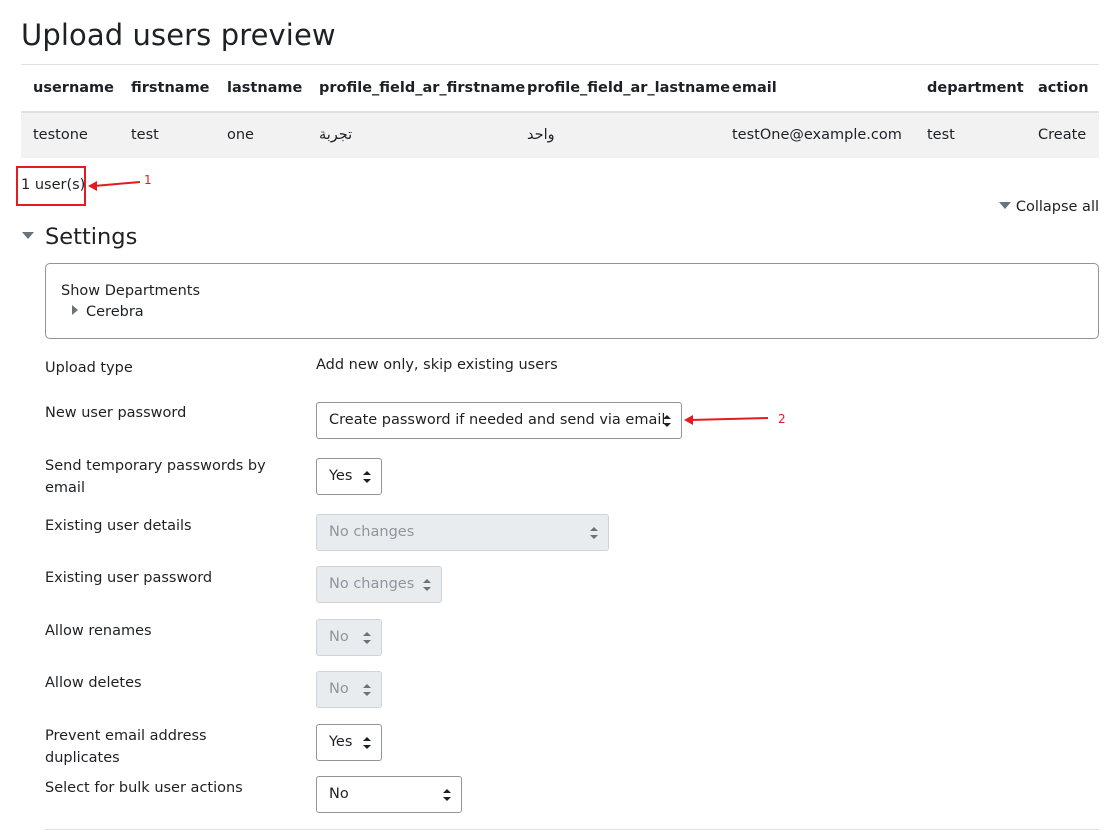 The height and width of the screenshot is (832, 1110). I want to click on annotation-marker-2: 2, so click(782, 419).